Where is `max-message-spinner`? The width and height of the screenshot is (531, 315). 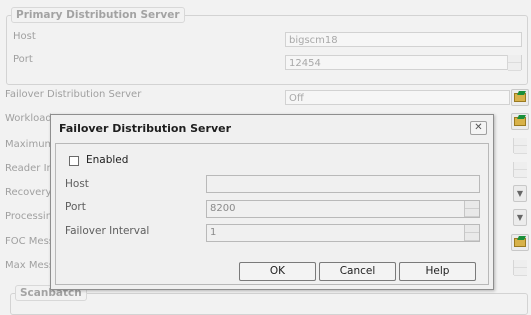 max-message-spinner is located at coordinates (520, 268).